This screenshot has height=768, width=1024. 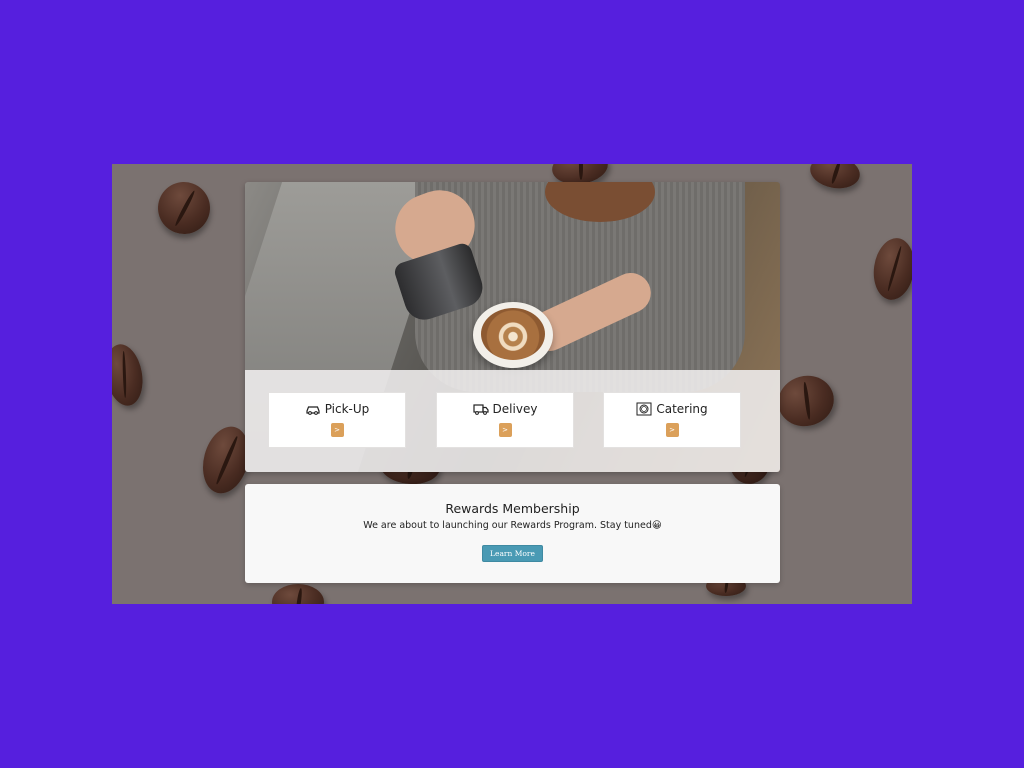 What do you see at coordinates (505, 420) in the screenshot?
I see `service-delivery: Delivey >` at bounding box center [505, 420].